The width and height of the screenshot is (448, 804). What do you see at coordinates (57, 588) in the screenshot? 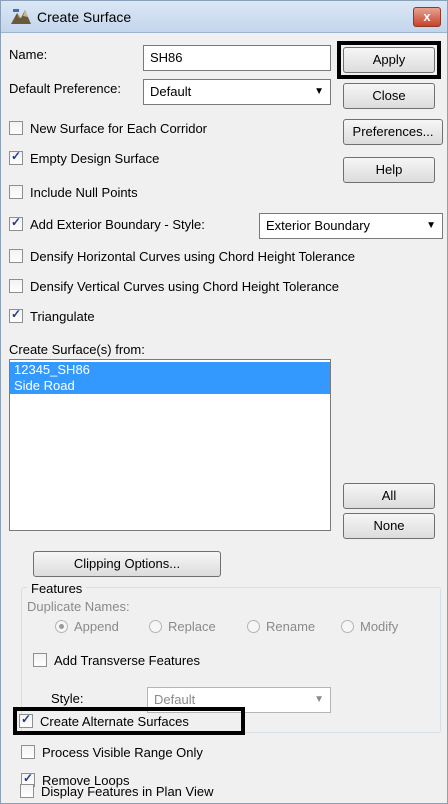
I see `features-group-label: Features` at bounding box center [57, 588].